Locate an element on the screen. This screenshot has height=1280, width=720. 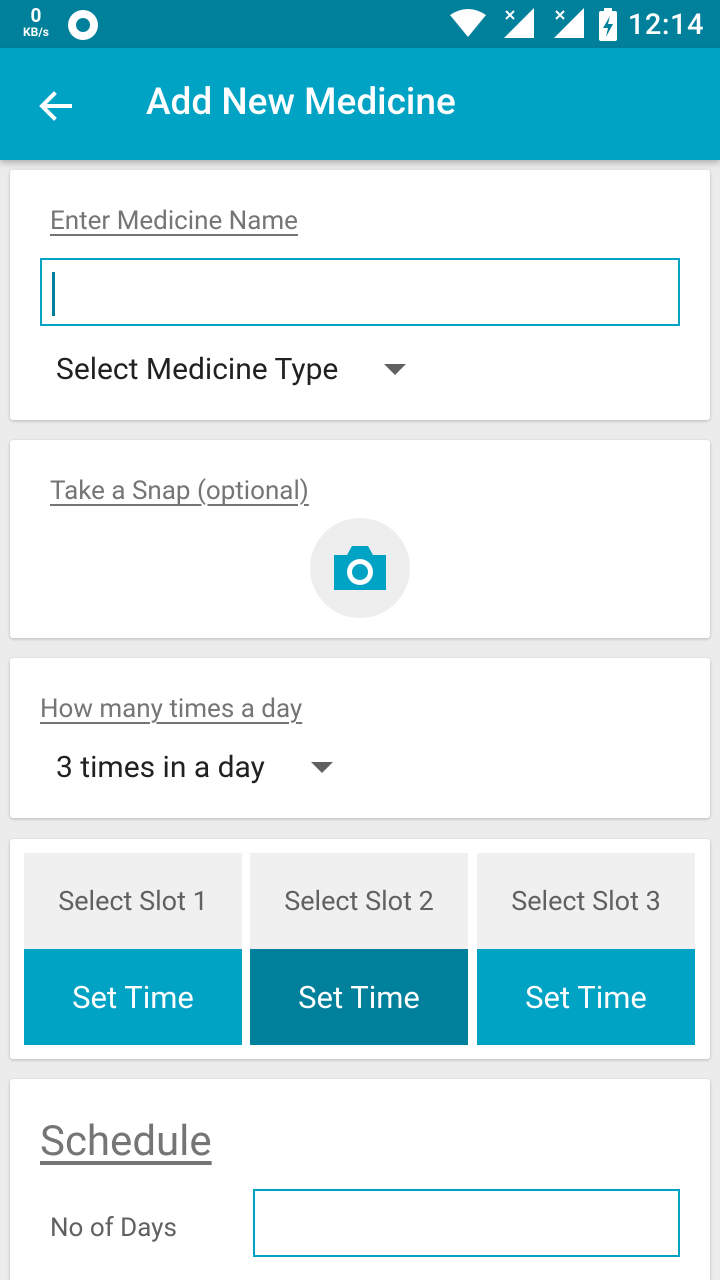
set-time-button-1: Set Time is located at coordinates (133, 997).